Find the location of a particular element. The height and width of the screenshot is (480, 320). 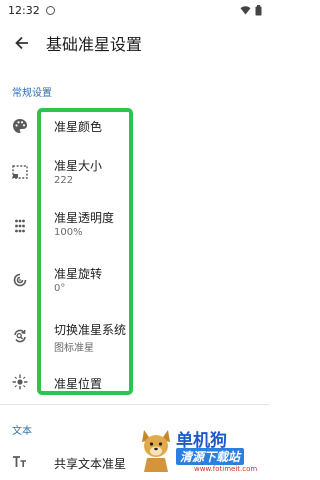

row-subtitle: 0° is located at coordinates (60, 288).